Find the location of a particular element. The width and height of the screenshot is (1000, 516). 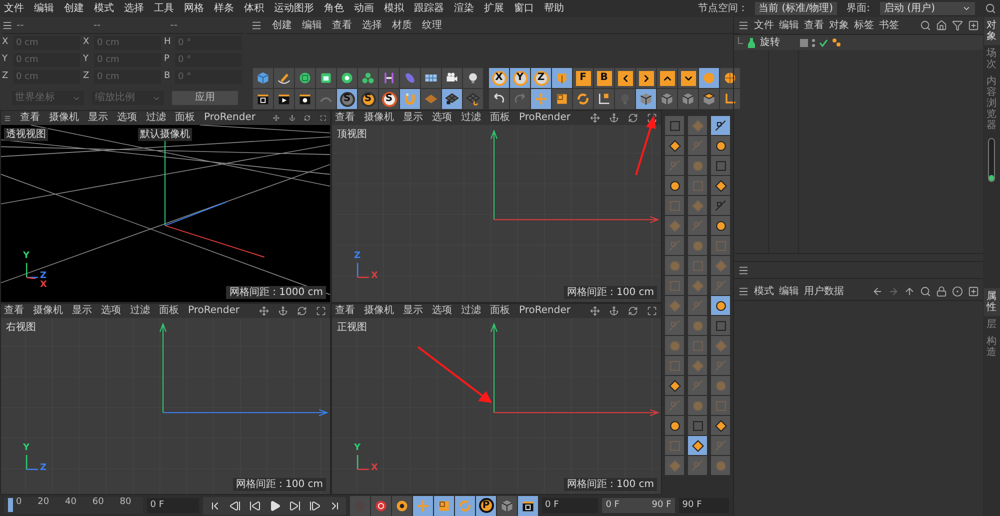

menu-item: 扩展 is located at coordinates (494, 8).